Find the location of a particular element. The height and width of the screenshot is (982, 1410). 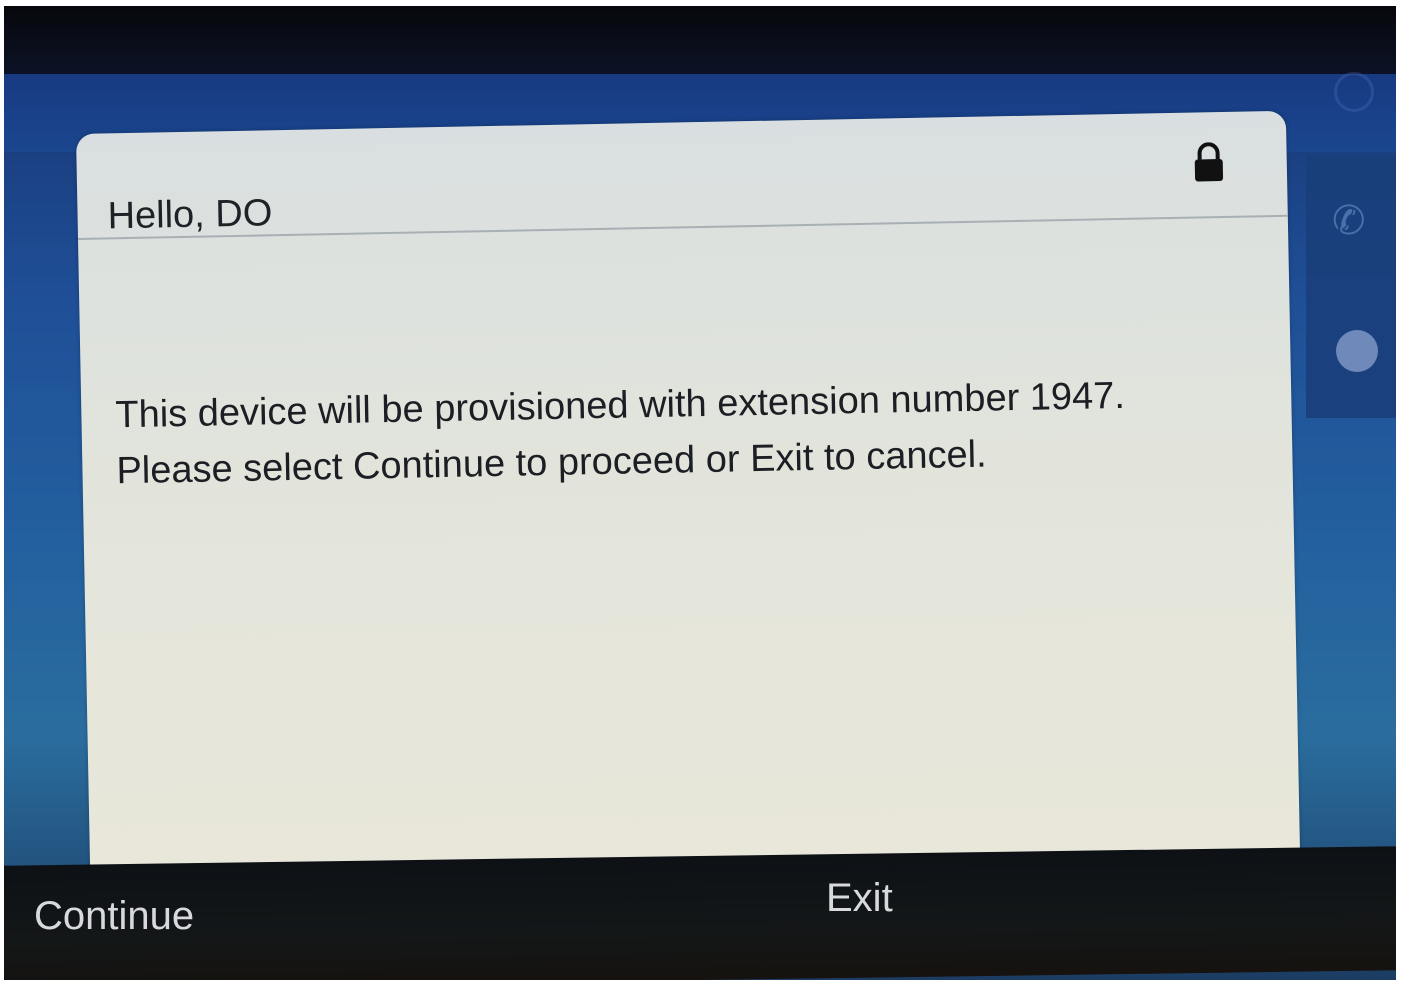

phone-icon: ✆ is located at coordinates (1349, 221).